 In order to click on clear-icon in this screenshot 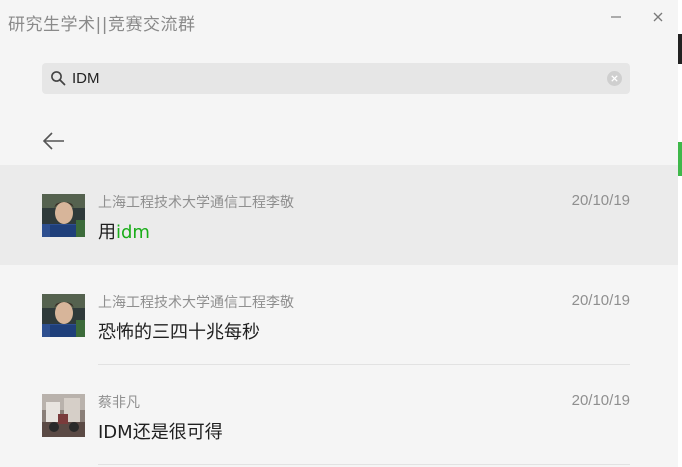, I will do `click(614, 78)`.